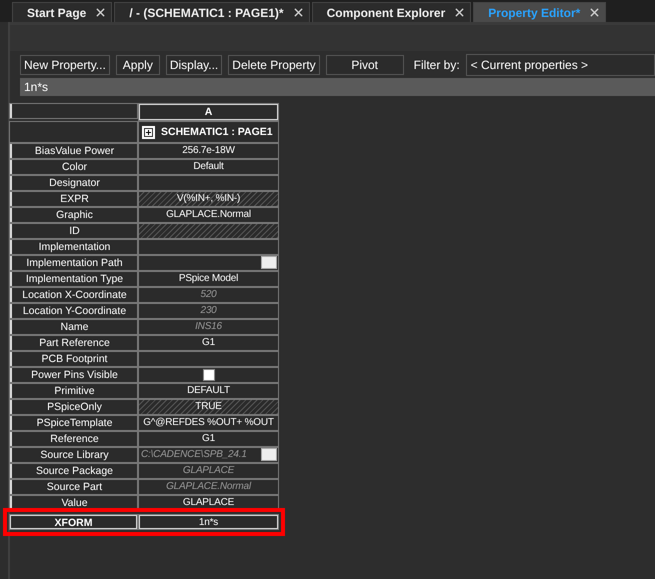 This screenshot has height=579, width=655. I want to click on property-name: Source Library, so click(73, 455).